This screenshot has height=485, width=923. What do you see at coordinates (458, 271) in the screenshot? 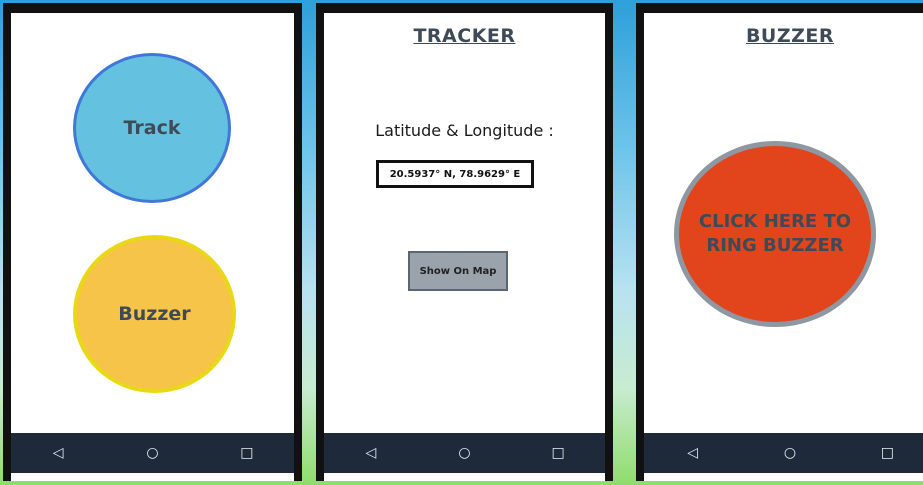
I see `show-on-map-button: Show On Map` at bounding box center [458, 271].